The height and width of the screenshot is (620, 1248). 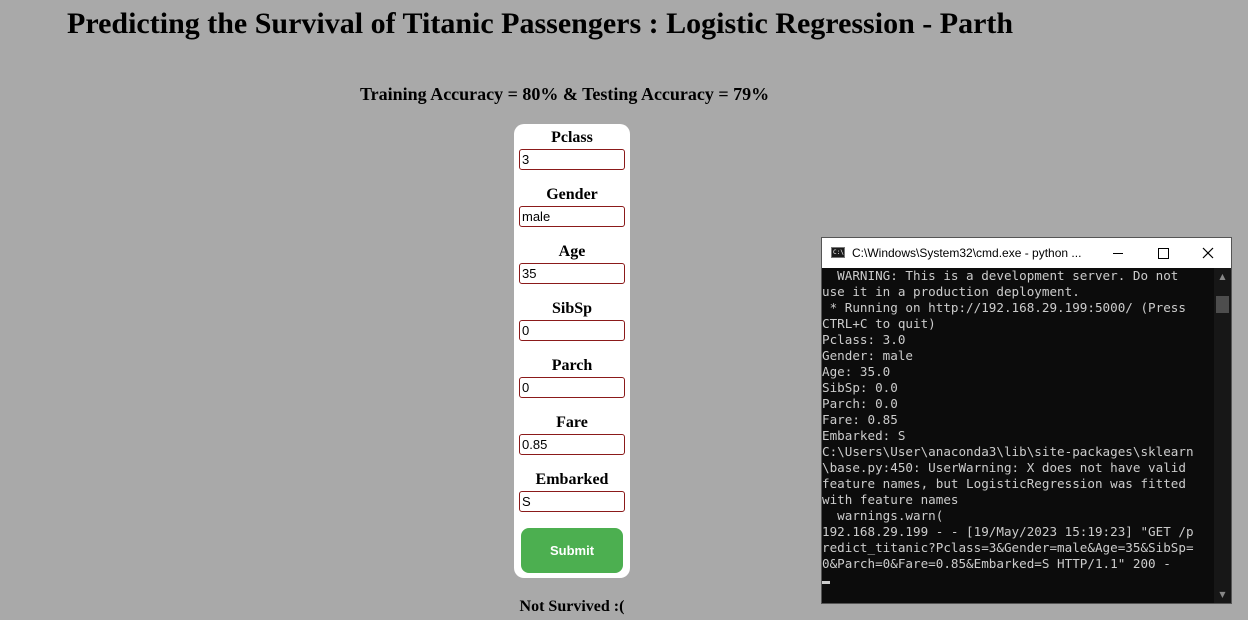 I want to click on cmd-scrollbar: ▲ ▼, so click(x=1222, y=435).